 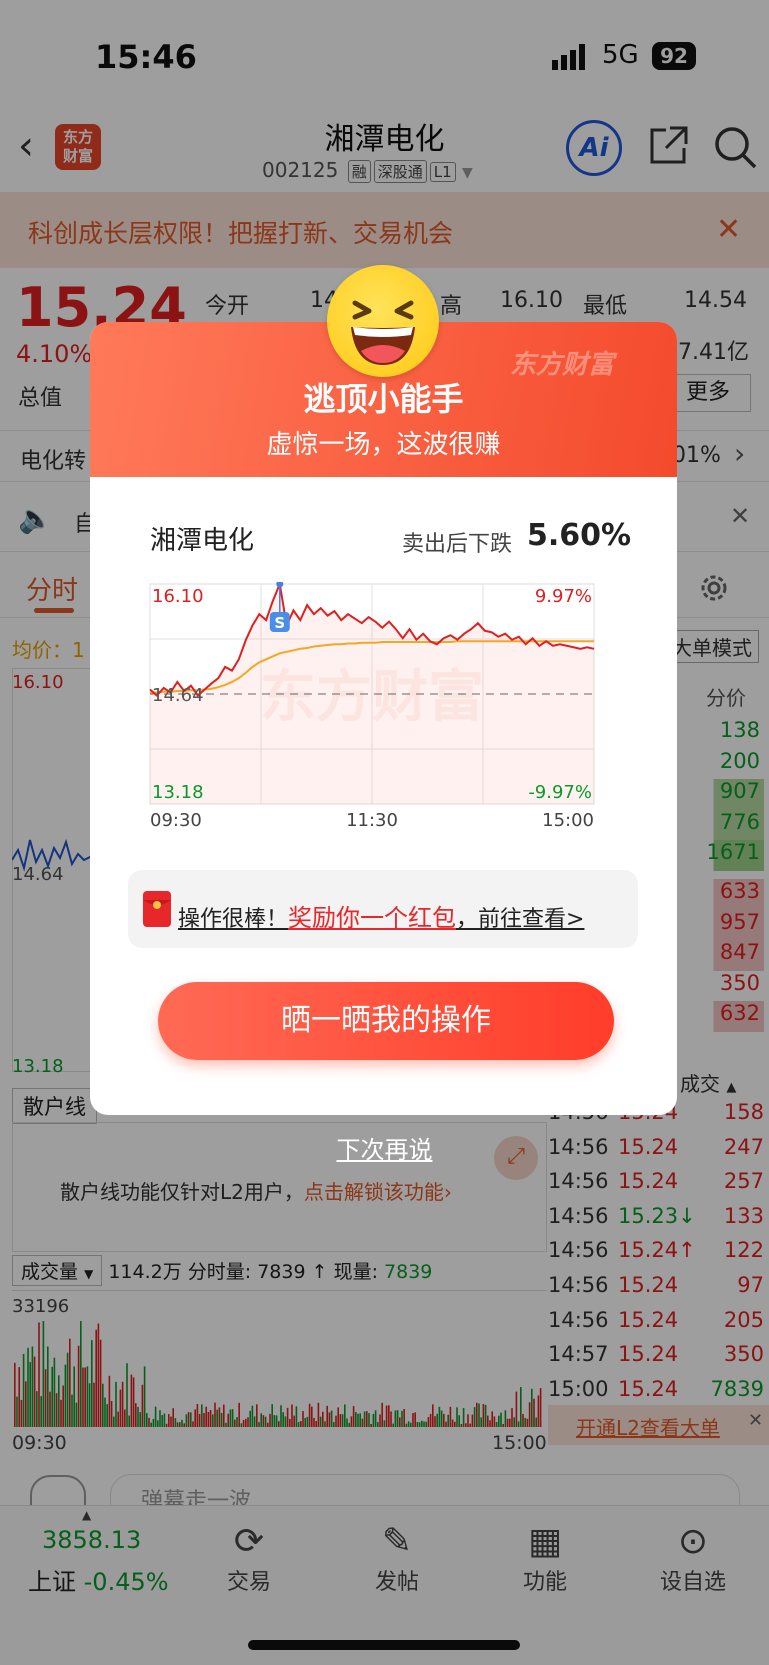 I want to click on reward-text: 操作很棒！奖励你一个红包，前往查看>, so click(x=381, y=915).